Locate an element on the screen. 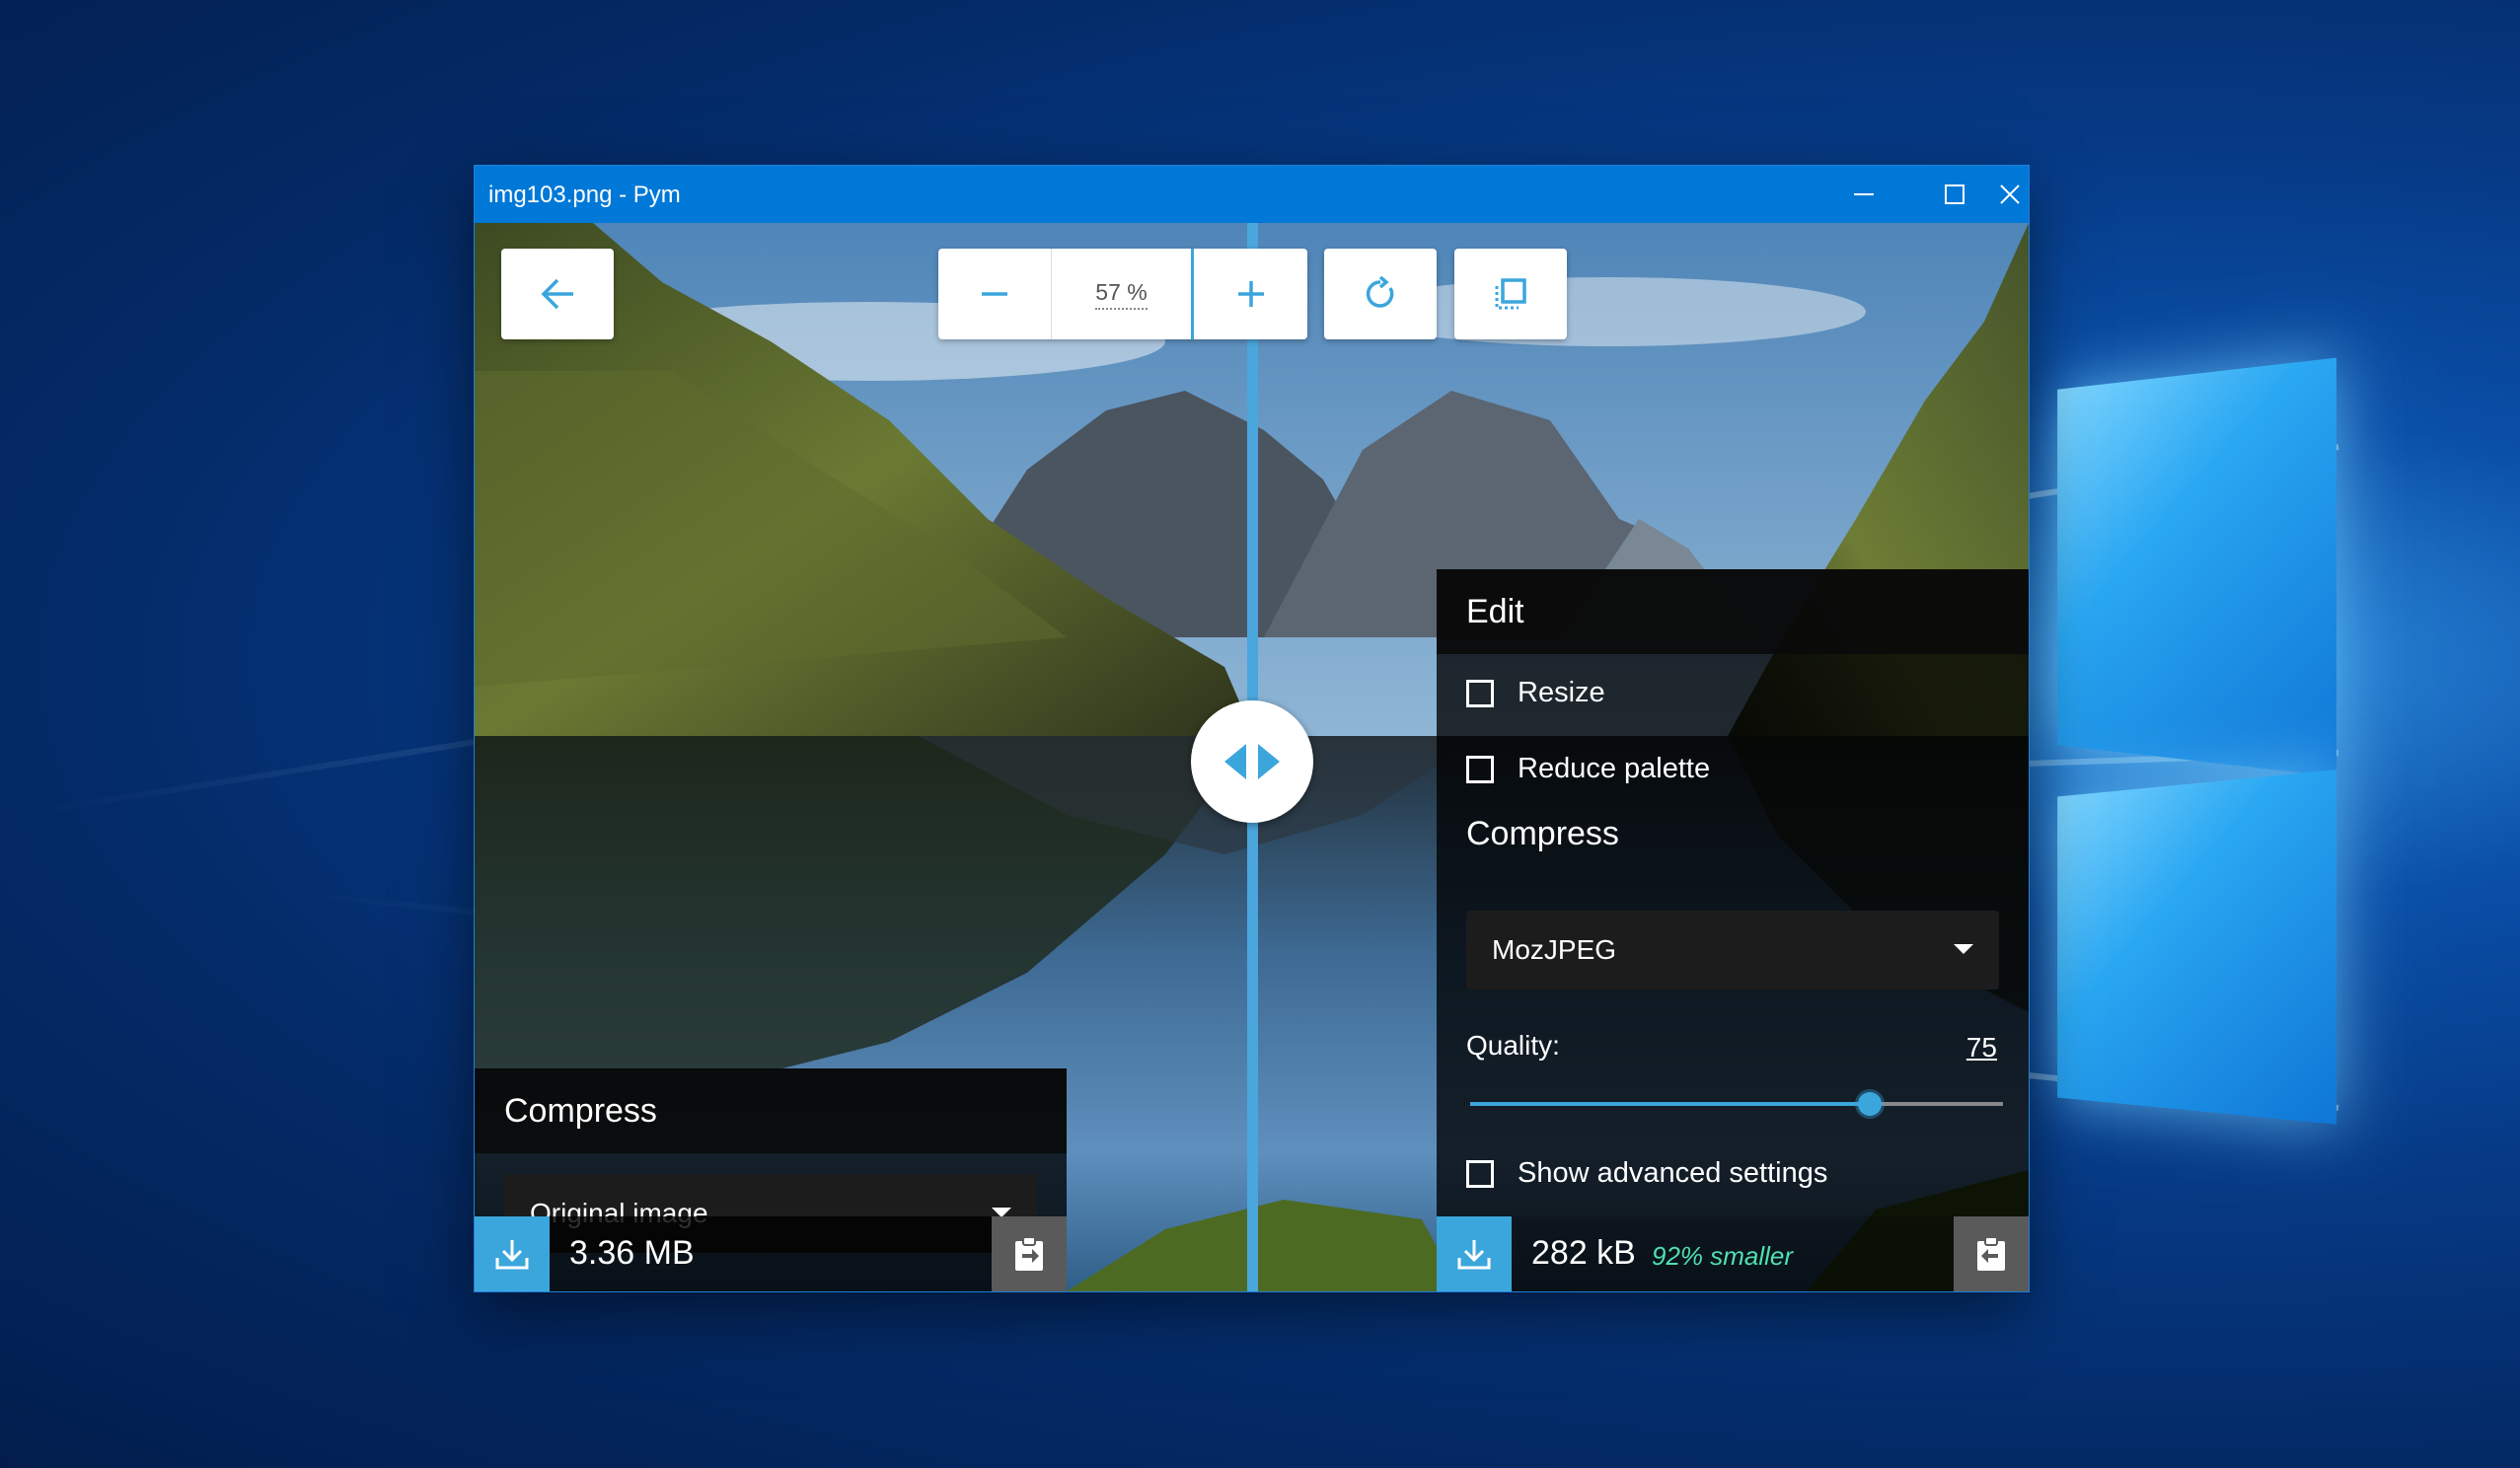  zoom-out-button is located at coordinates (995, 294).